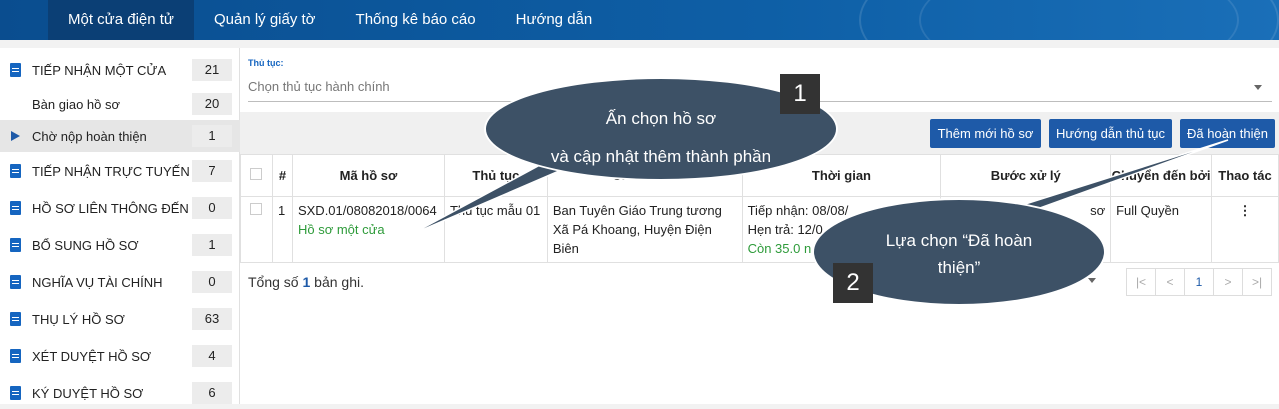 This screenshot has height=409, width=1279. Describe the element at coordinates (959, 240) in the screenshot. I see `annotation-text: Lựa chọn “Đã hoàn` at that location.